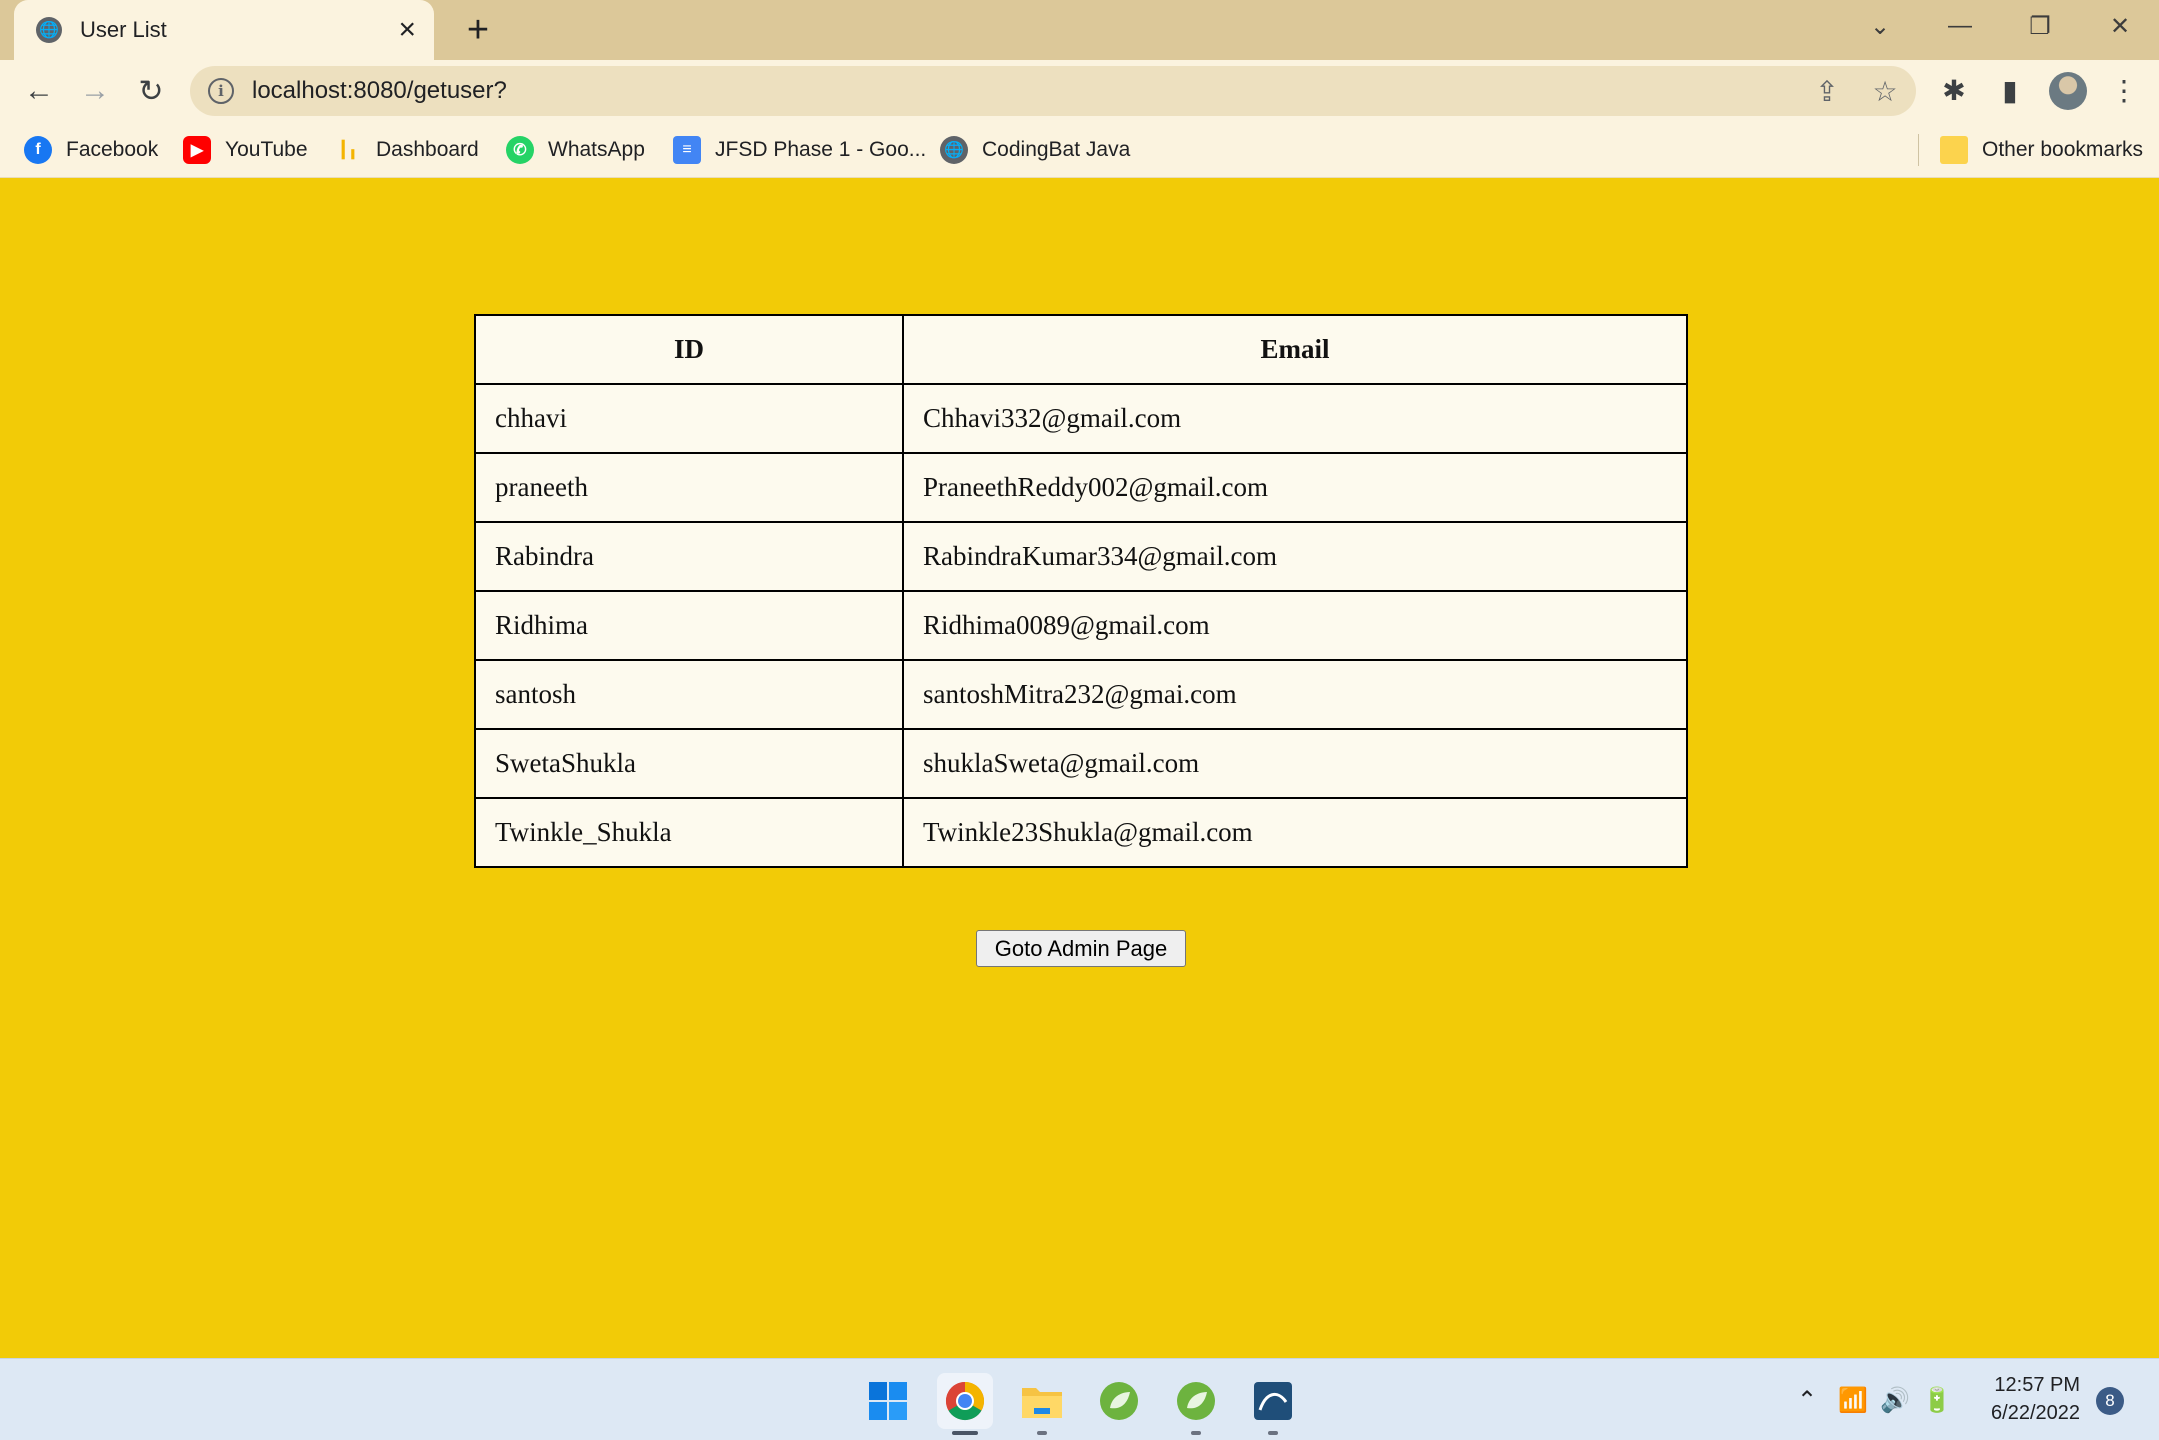 Image resolution: width=2159 pixels, height=1440 pixels. What do you see at coordinates (2124, 90) in the screenshot?
I see `menu-kebab-icon: ⋮` at bounding box center [2124, 90].